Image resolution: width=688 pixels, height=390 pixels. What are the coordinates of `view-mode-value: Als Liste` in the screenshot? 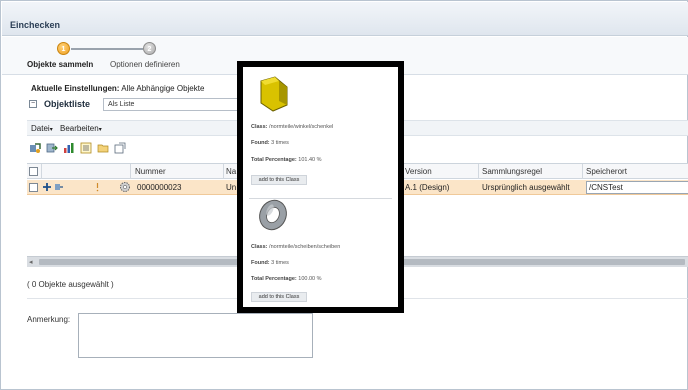 It's located at (121, 104).